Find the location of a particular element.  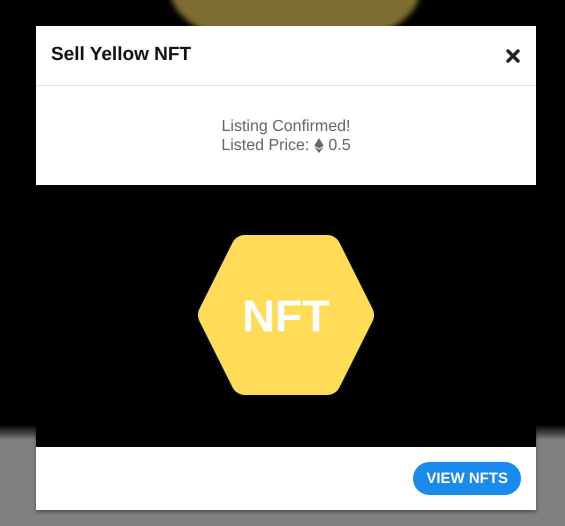

close-icon is located at coordinates (513, 55).